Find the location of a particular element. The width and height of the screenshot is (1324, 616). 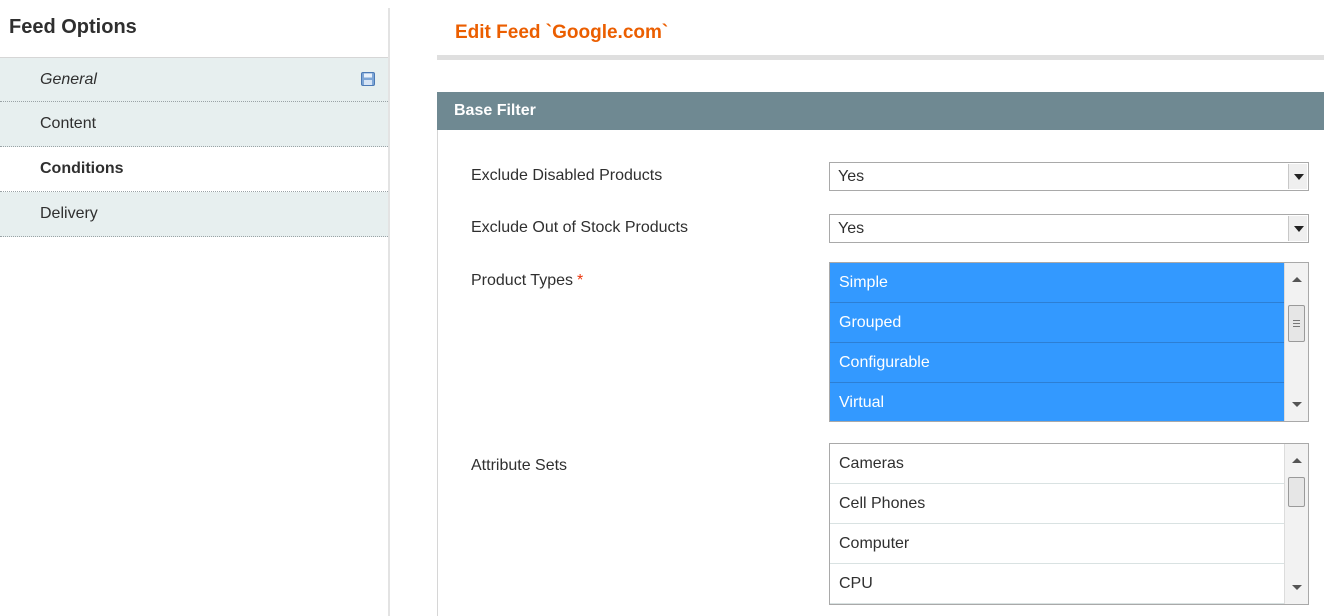

label-exclude-disabled: Exclude Disabled Products is located at coordinates (567, 175).